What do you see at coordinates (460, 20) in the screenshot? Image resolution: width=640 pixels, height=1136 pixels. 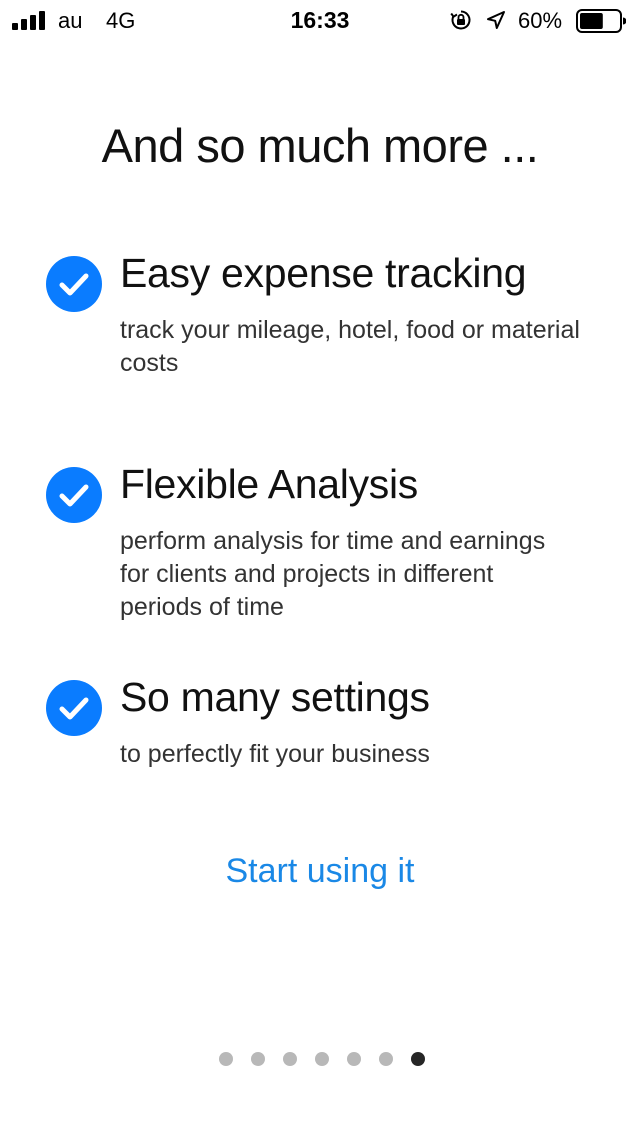 I see `orientation-lock-icon` at bounding box center [460, 20].